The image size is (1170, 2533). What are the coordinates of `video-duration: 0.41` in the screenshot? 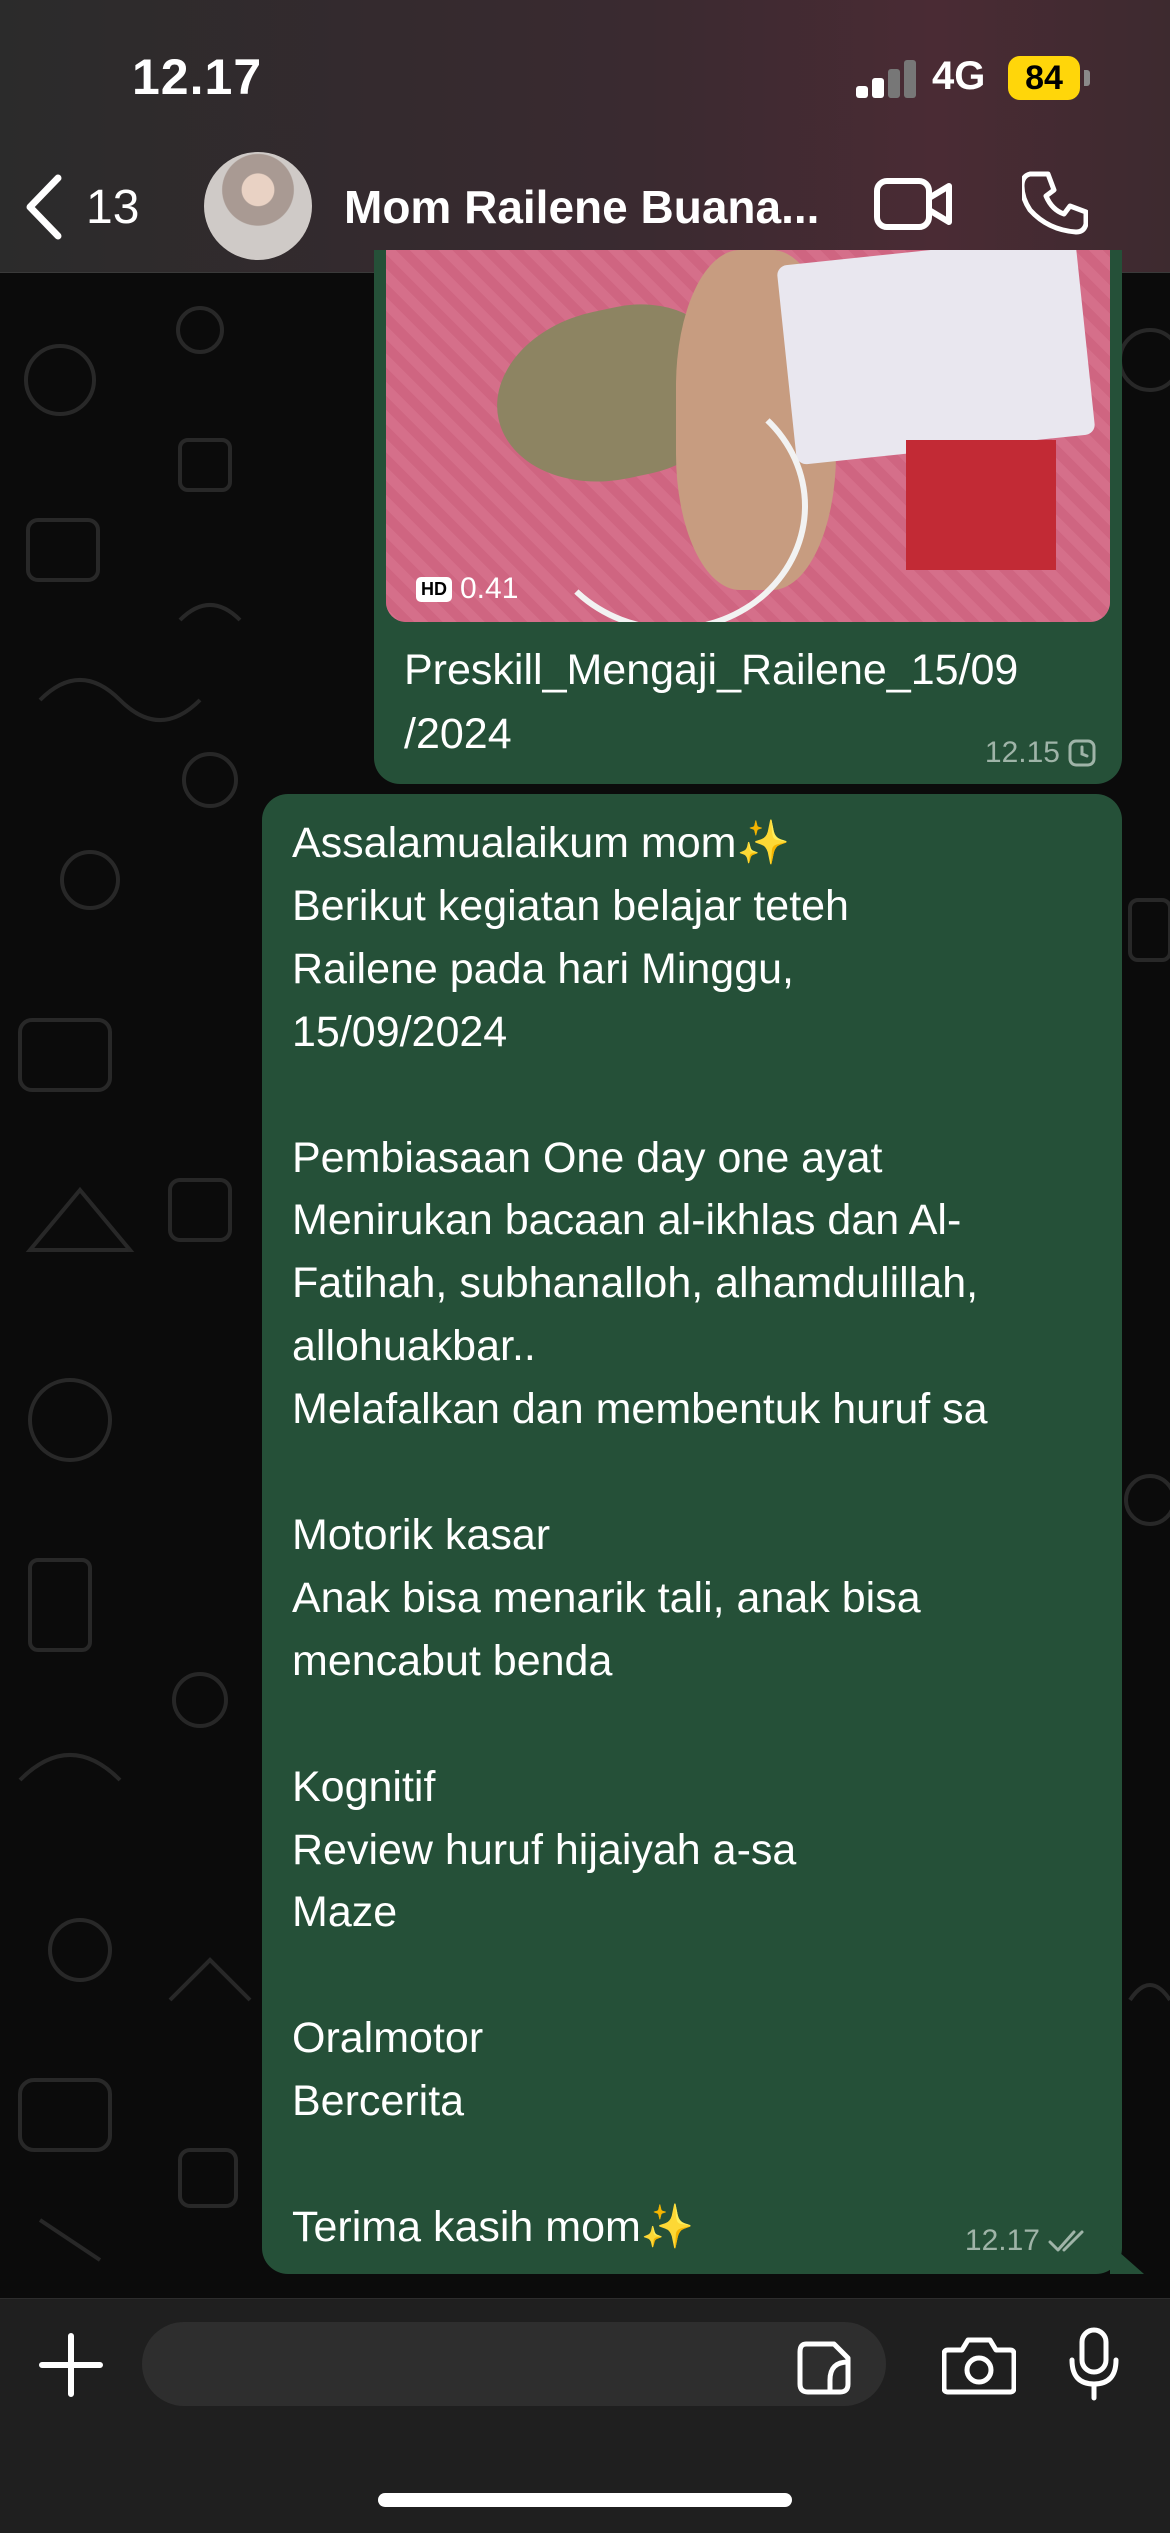 It's located at (489, 588).